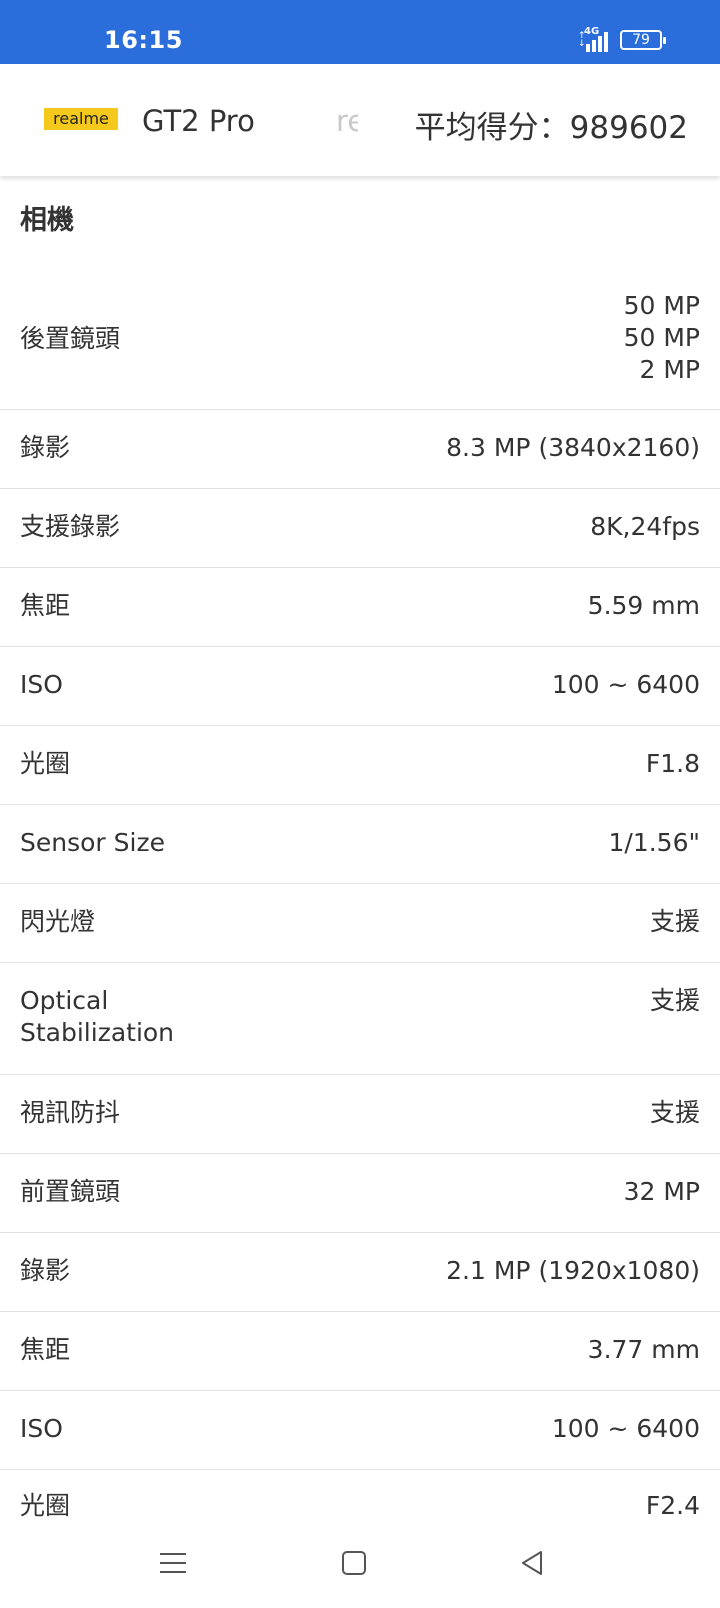 The width and height of the screenshot is (720, 1608). Describe the element at coordinates (70, 526) in the screenshot. I see `spec-label: 支援錄影` at that location.